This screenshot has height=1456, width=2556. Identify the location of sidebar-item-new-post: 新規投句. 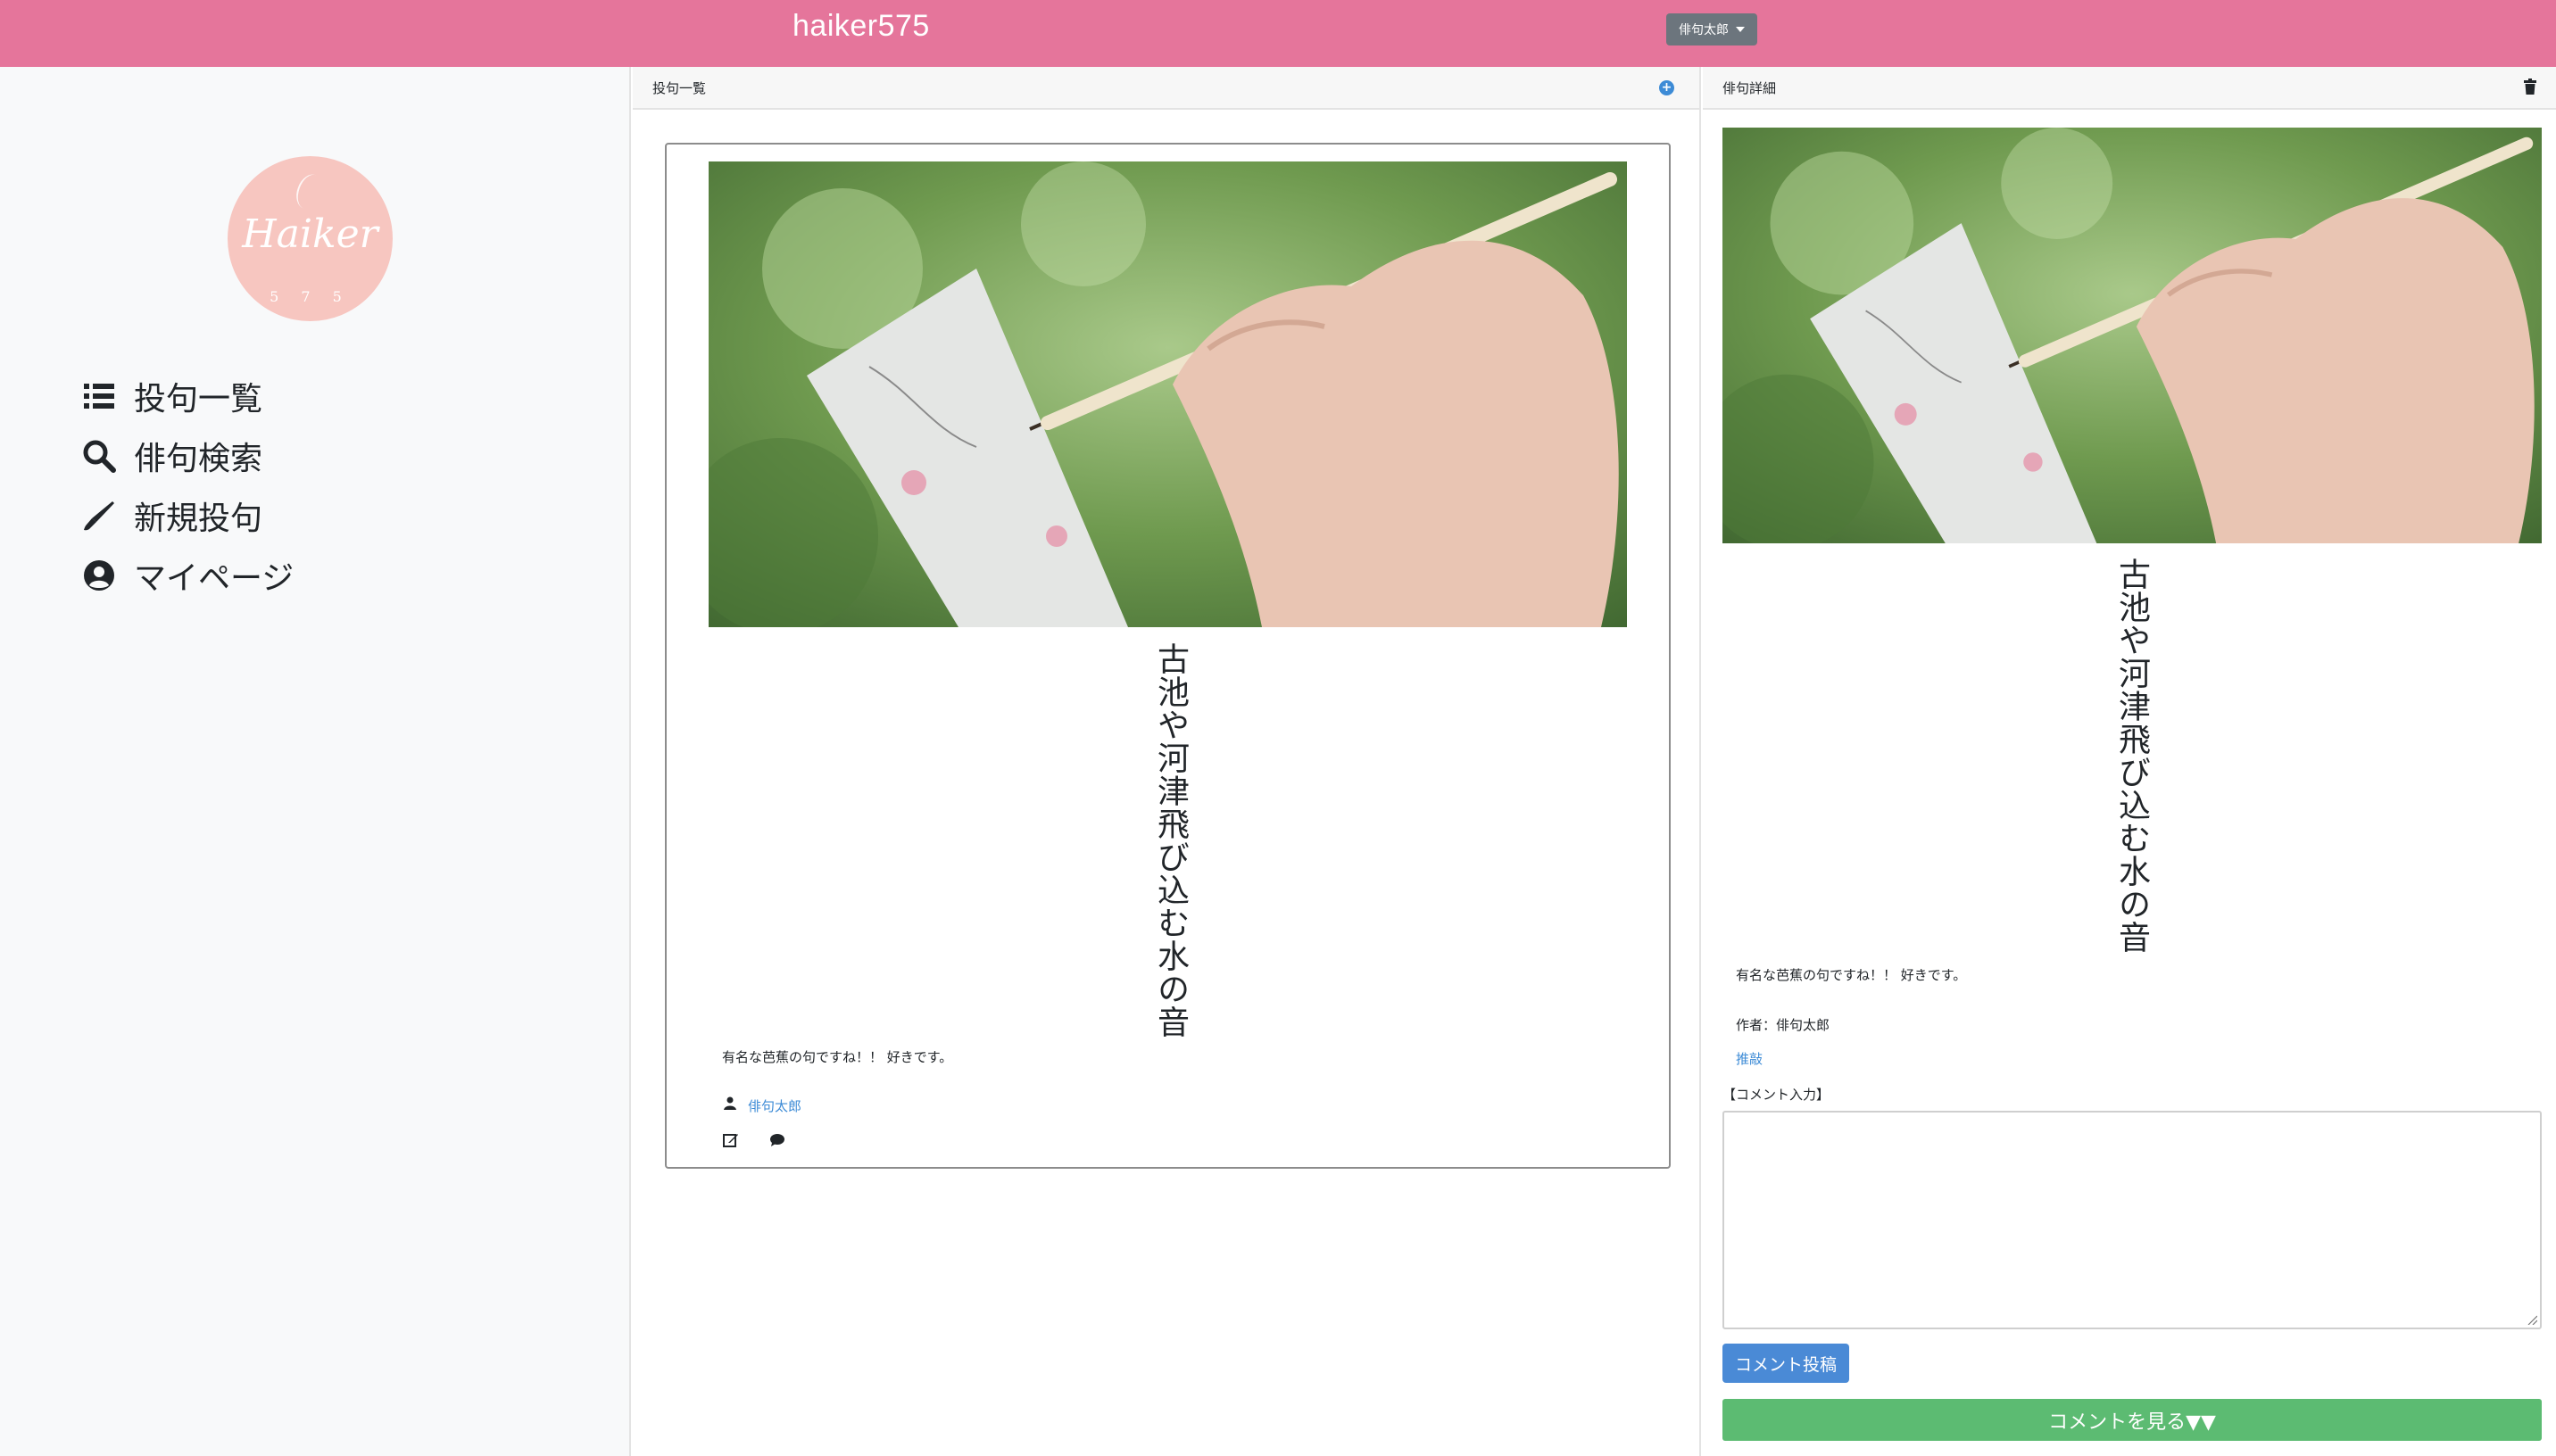
(188, 515).